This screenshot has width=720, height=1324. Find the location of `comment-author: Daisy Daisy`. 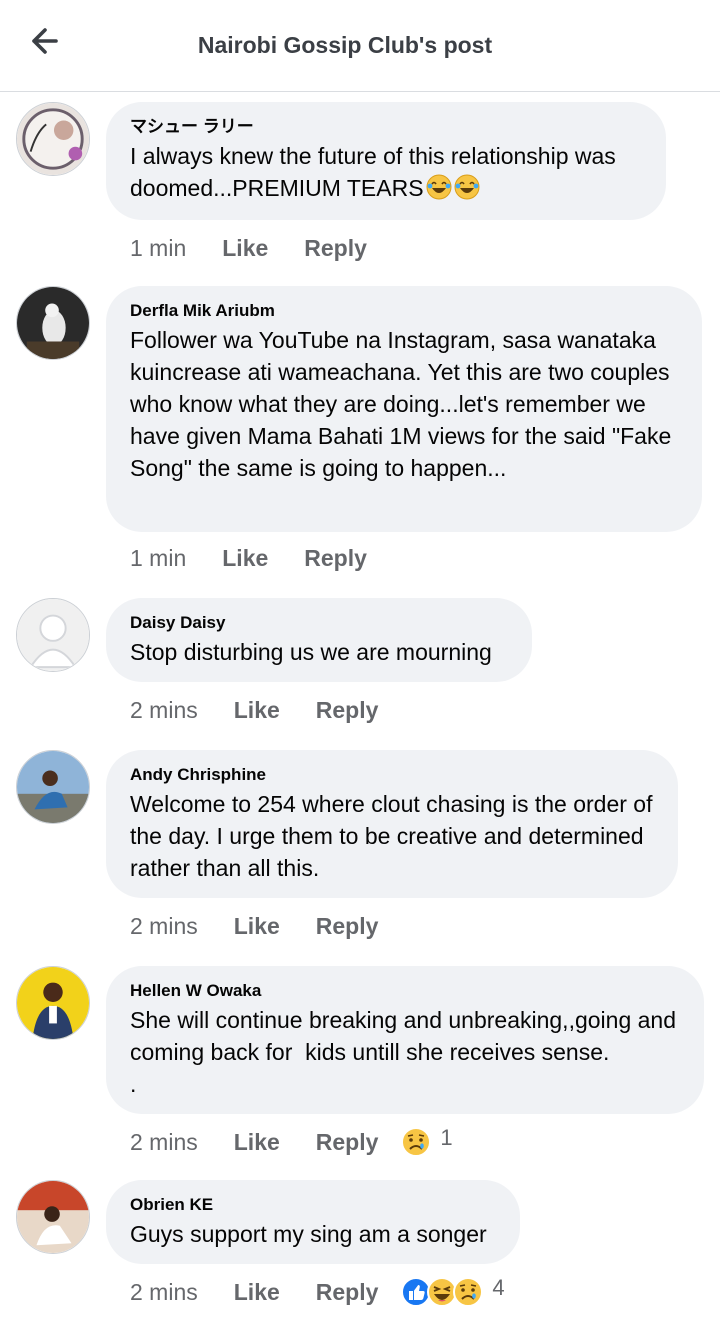

comment-author: Daisy Daisy is located at coordinates (319, 623).